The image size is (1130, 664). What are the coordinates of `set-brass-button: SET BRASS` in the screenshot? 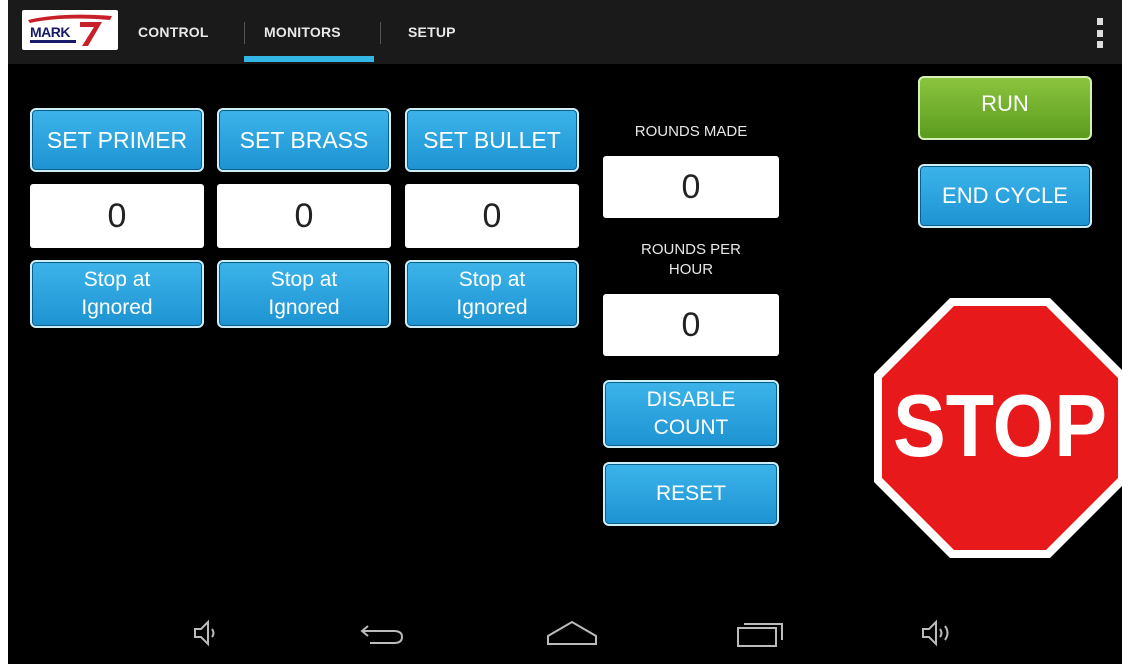 It's located at (304, 140).